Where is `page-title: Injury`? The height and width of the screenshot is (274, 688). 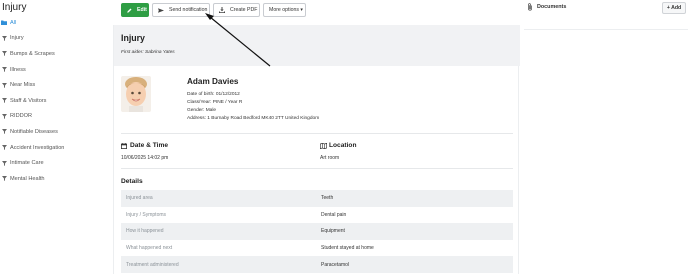
page-title: Injury is located at coordinates (14, 7).